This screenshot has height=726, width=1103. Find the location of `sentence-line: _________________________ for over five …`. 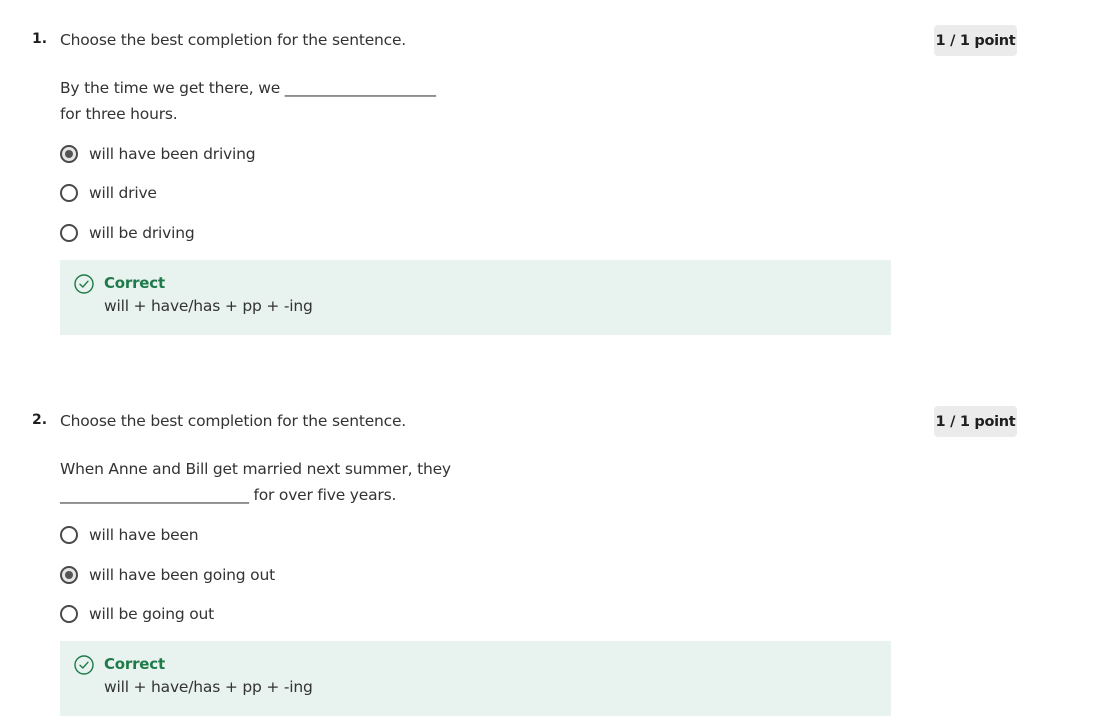

sentence-line: _________________________ for over five … is located at coordinates (228, 495).